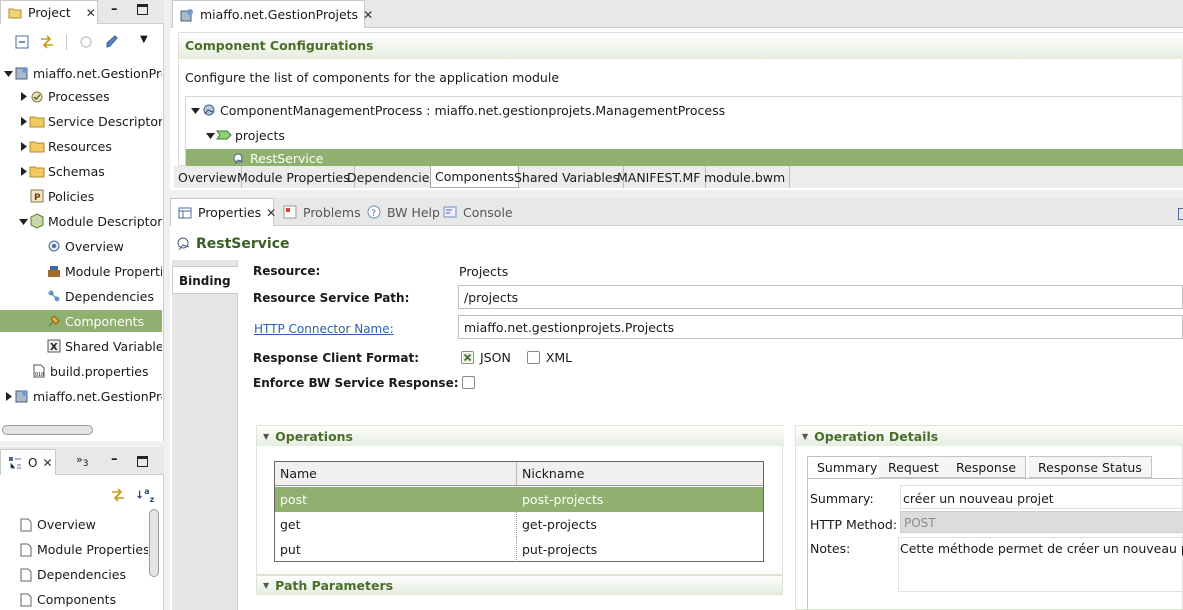  What do you see at coordinates (81, 96) in the screenshot?
I see `tree-item-processes: Processes` at bounding box center [81, 96].